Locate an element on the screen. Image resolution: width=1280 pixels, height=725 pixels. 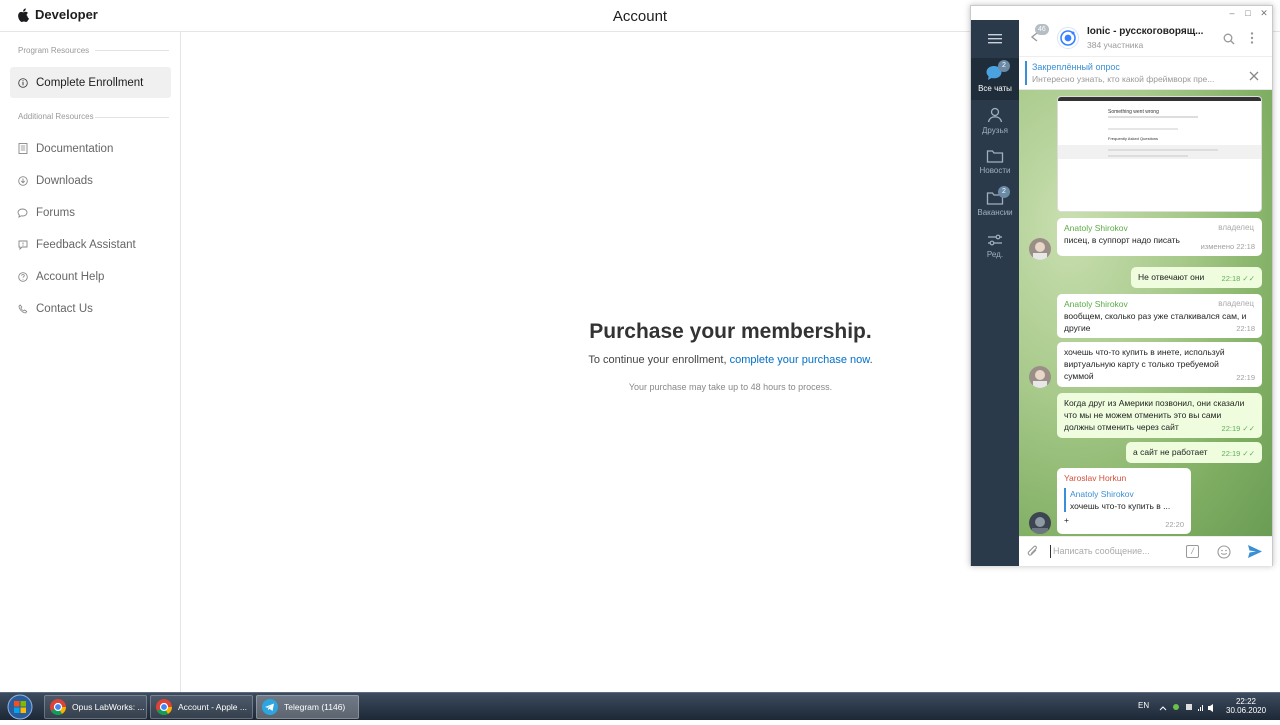
person-icon is located at coordinates (995, 115).